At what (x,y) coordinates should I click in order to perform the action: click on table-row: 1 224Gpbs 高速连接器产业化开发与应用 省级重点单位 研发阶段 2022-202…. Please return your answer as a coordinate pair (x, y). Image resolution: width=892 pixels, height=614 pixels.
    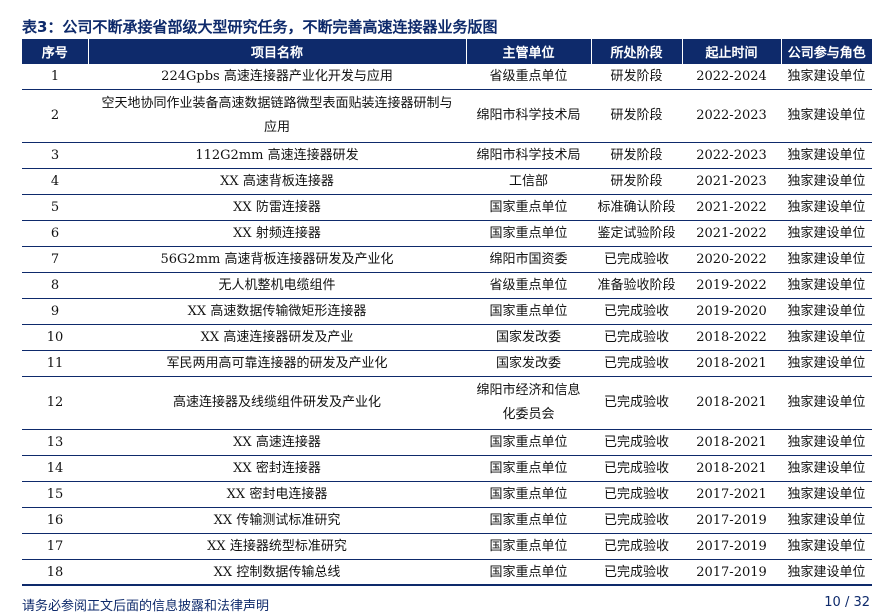
    Looking at the image, I should click on (447, 77).